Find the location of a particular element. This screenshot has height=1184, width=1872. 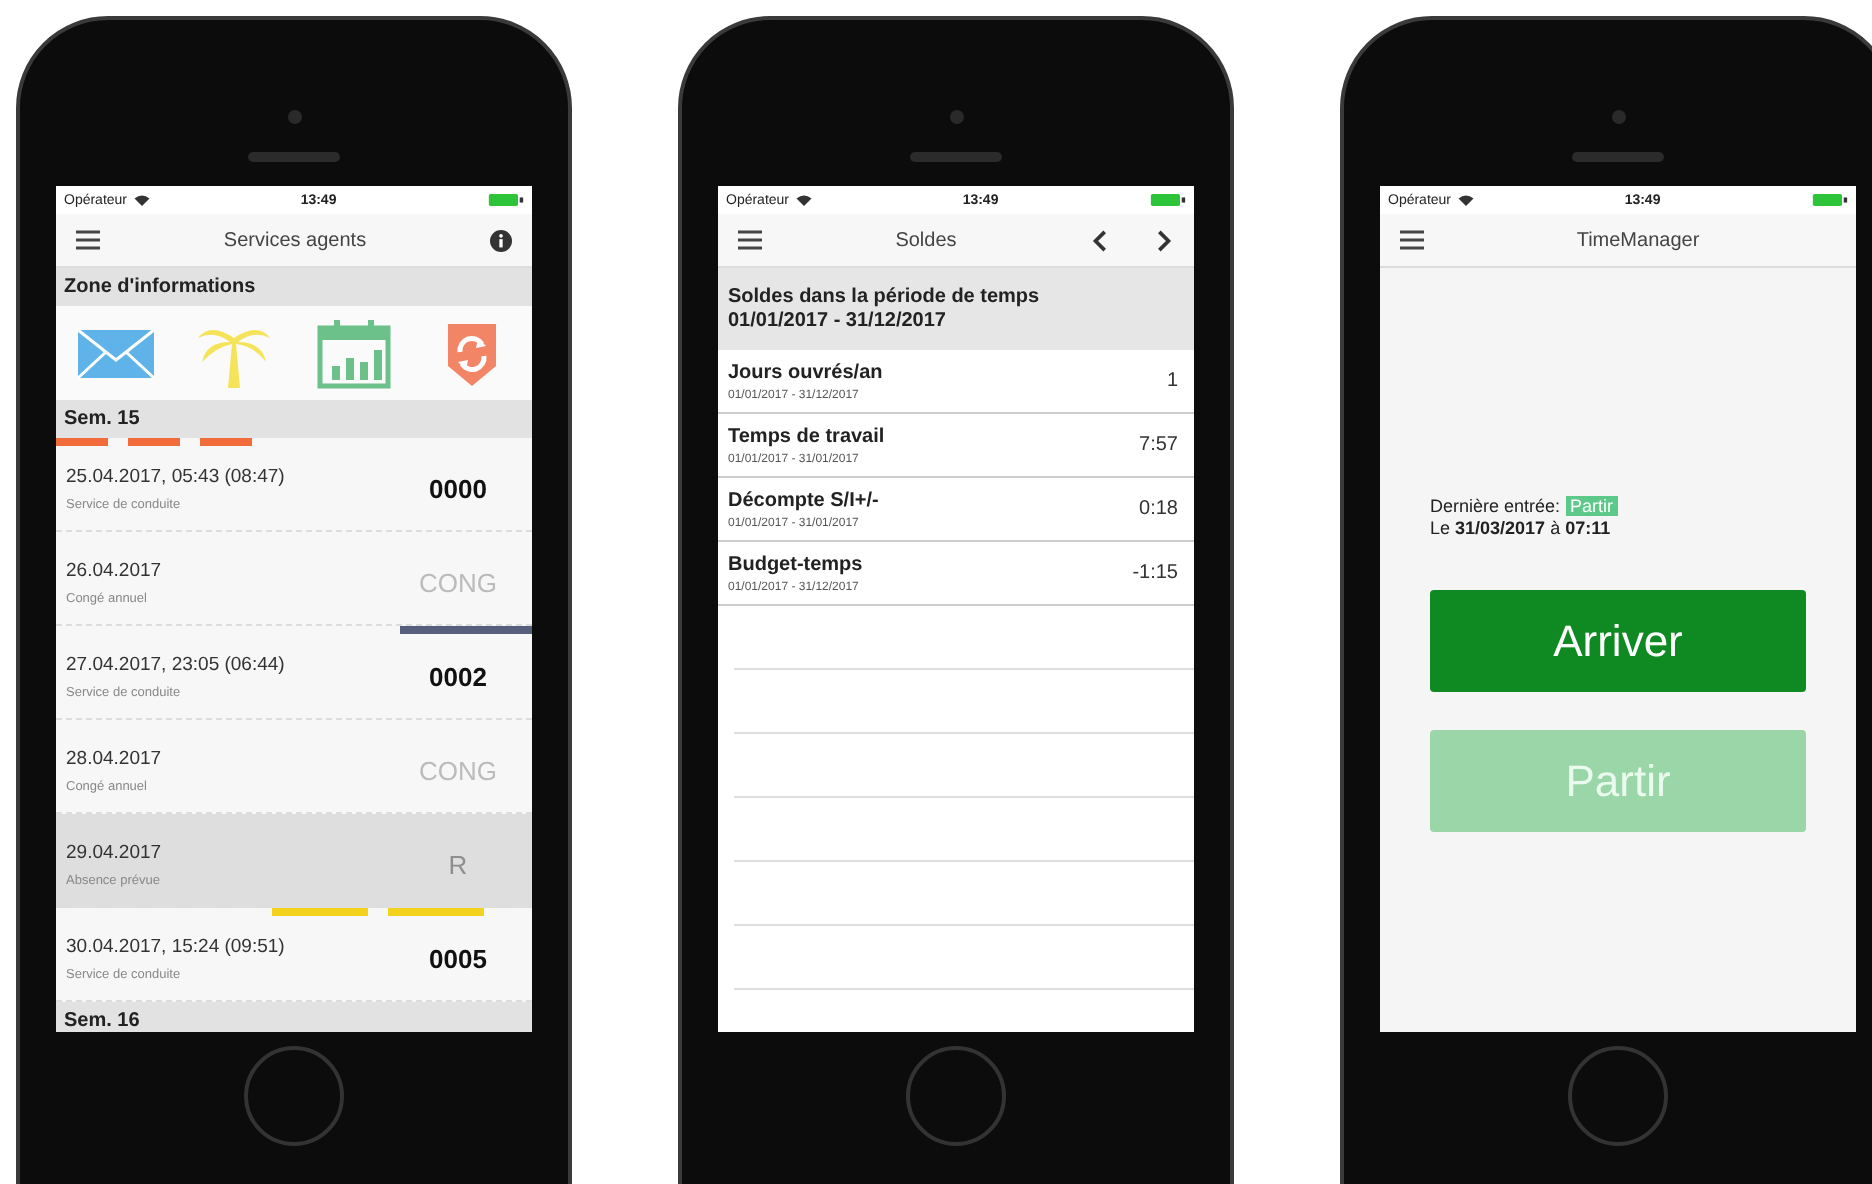

last-entry-time: Le 31/03/2017 à 07:11 is located at coordinates (1521, 528).